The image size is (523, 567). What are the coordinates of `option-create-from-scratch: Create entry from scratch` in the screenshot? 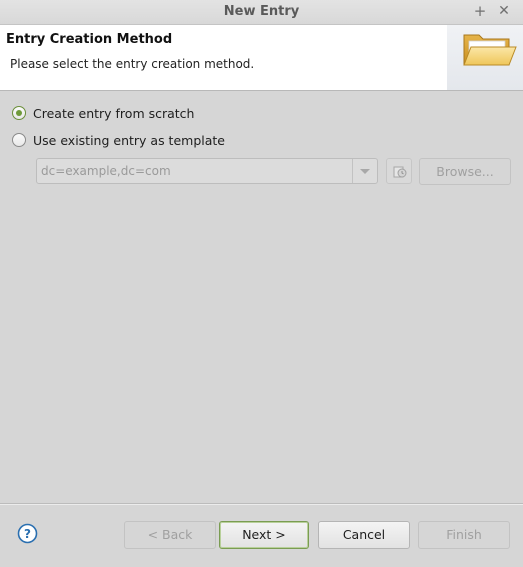 It's located at (103, 113).